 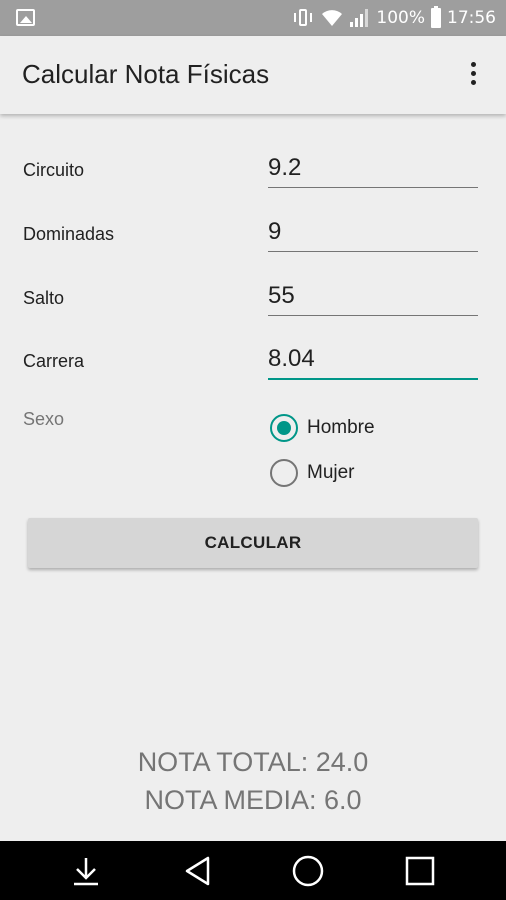 What do you see at coordinates (471, 18) in the screenshot?
I see `status-time: 17:56` at bounding box center [471, 18].